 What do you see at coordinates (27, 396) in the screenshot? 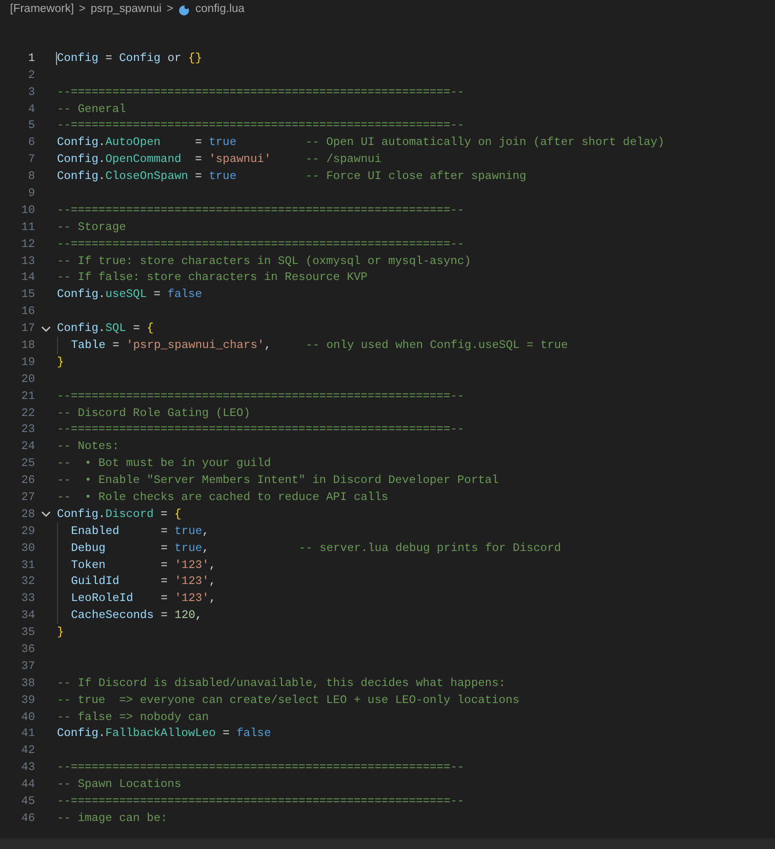
I see `line-number: 21` at bounding box center [27, 396].